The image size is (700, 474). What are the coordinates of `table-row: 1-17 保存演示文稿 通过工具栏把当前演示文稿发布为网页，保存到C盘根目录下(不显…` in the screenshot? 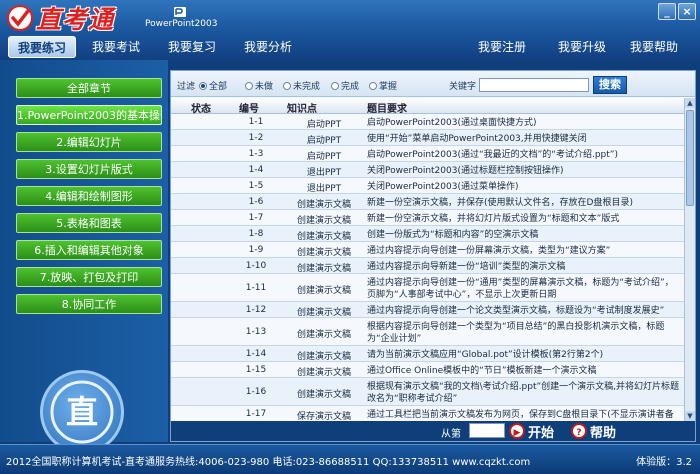 It's located at (427, 413).